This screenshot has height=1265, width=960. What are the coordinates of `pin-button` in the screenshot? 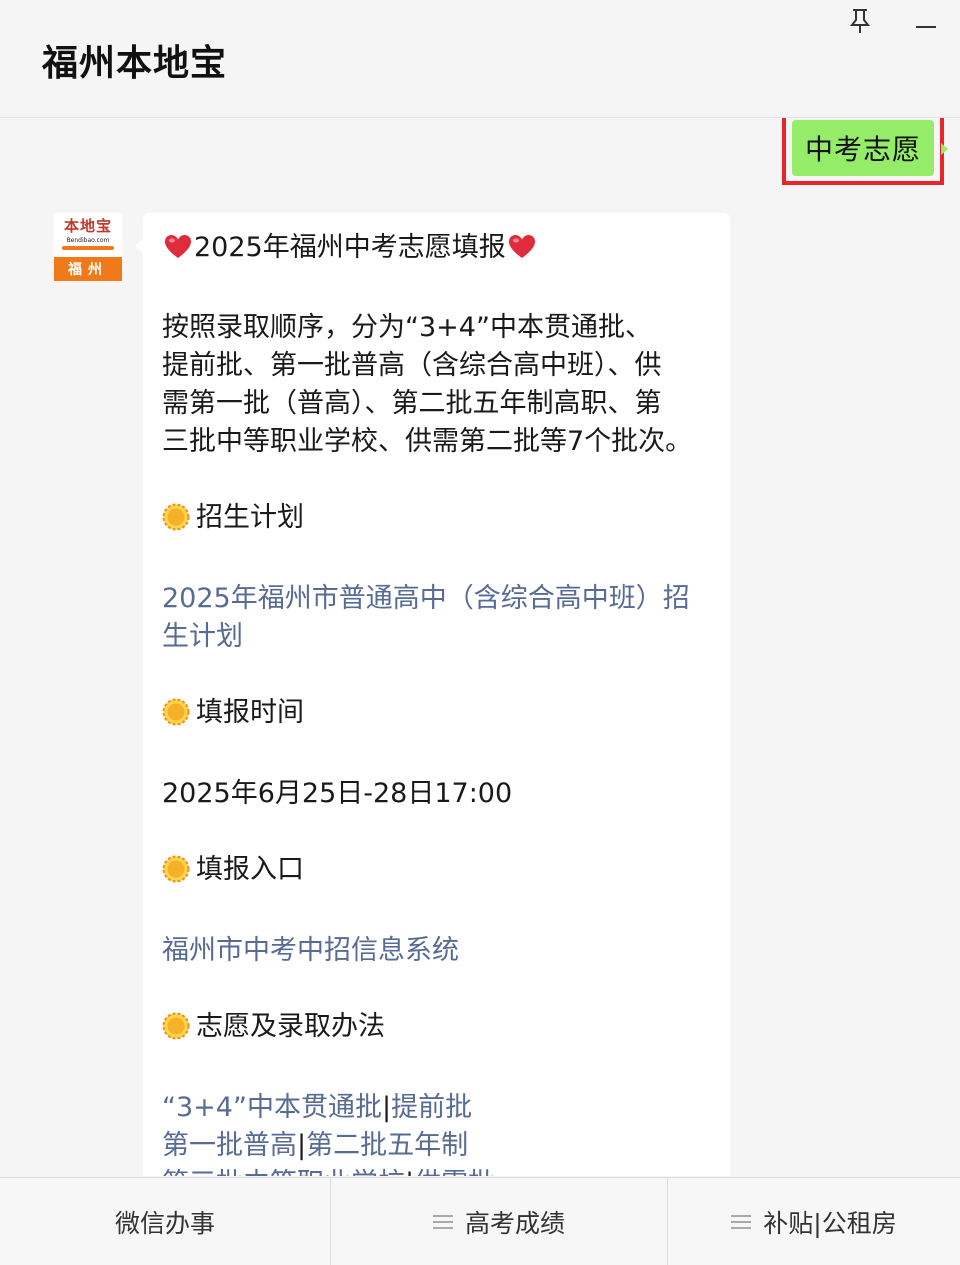 It's located at (860, 23).